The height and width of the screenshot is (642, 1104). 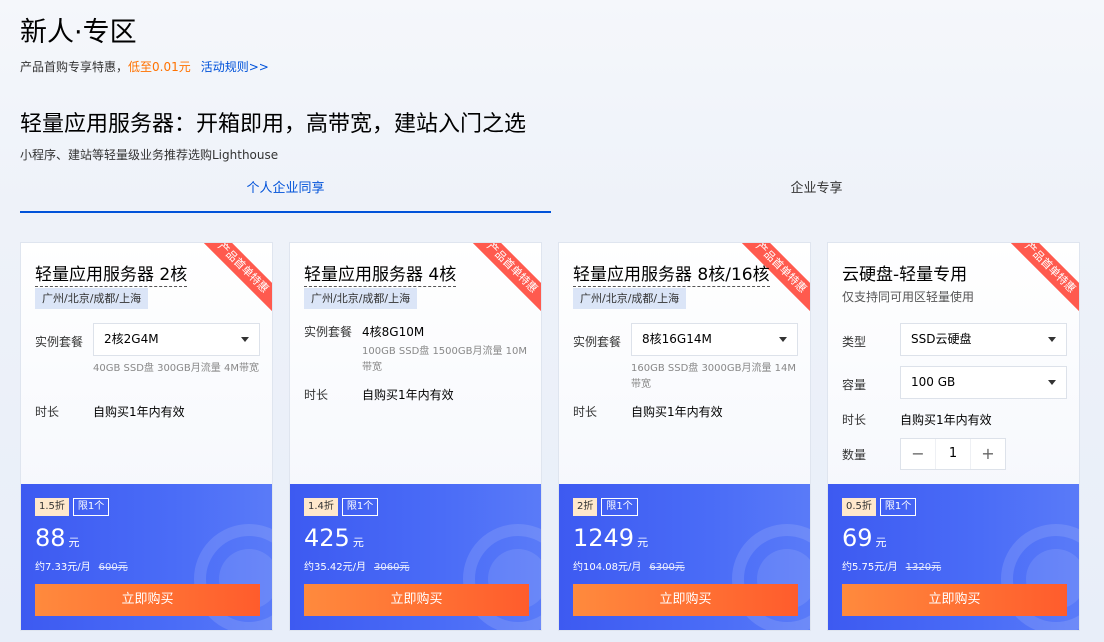 I want to click on price-detail: 约5.75元/月 1320元, so click(x=891, y=565).